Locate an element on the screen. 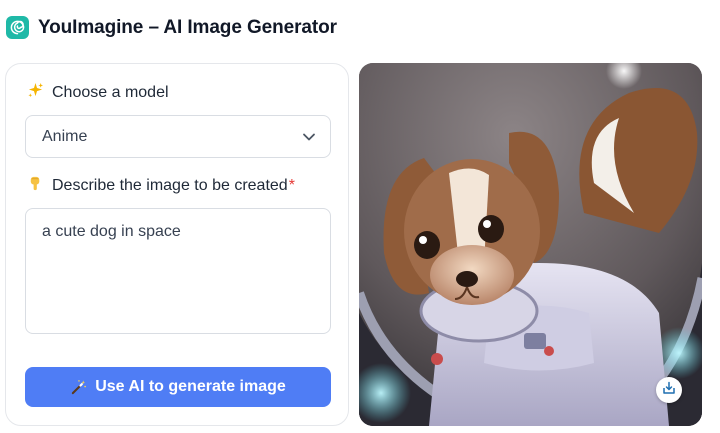 This screenshot has height=433, width=720. download-icon is located at coordinates (669, 390).